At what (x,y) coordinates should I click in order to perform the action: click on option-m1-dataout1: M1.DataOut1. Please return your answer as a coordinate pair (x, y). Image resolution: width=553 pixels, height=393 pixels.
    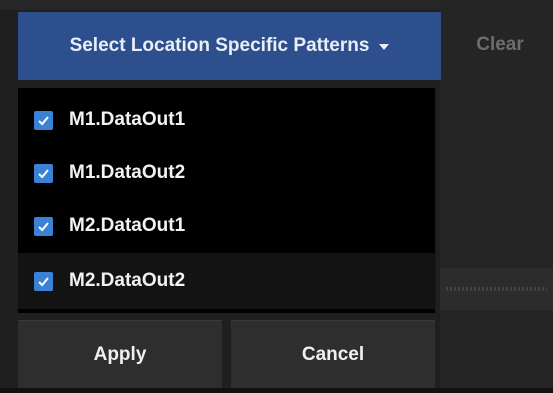
    Looking at the image, I should click on (226, 120).